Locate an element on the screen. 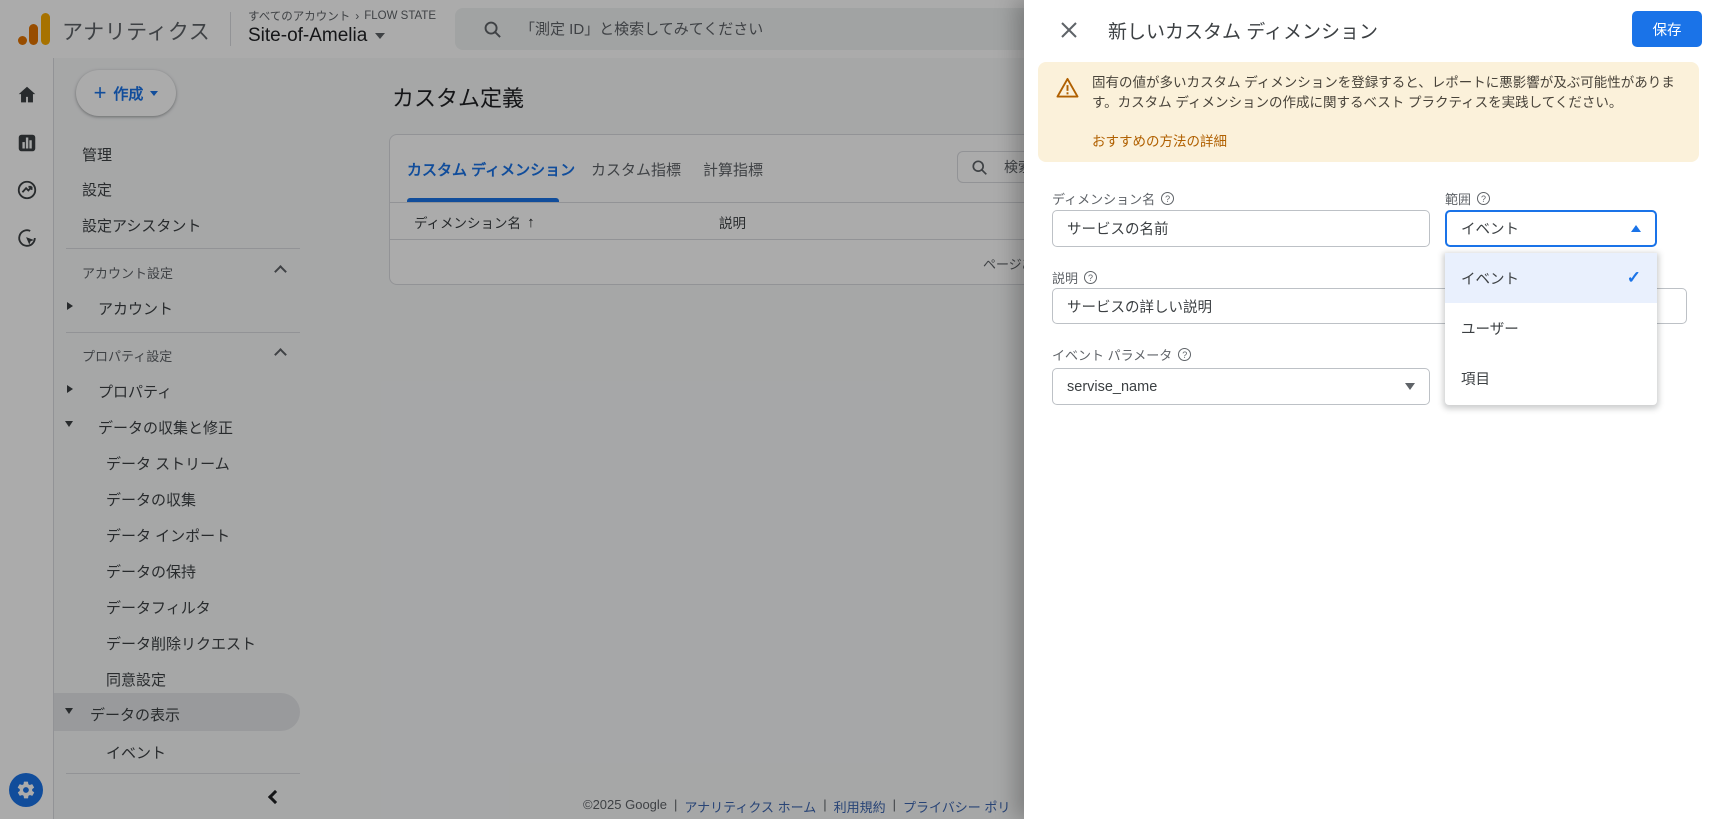  scope-option-user: ユーザー is located at coordinates (1551, 328).